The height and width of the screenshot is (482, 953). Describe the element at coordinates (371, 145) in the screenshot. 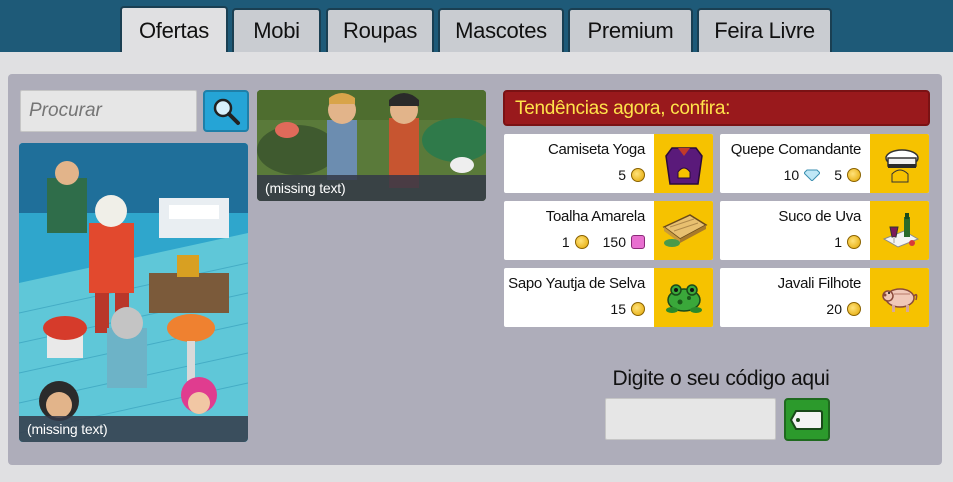

I see `promo-banner-small: (missing text)` at that location.